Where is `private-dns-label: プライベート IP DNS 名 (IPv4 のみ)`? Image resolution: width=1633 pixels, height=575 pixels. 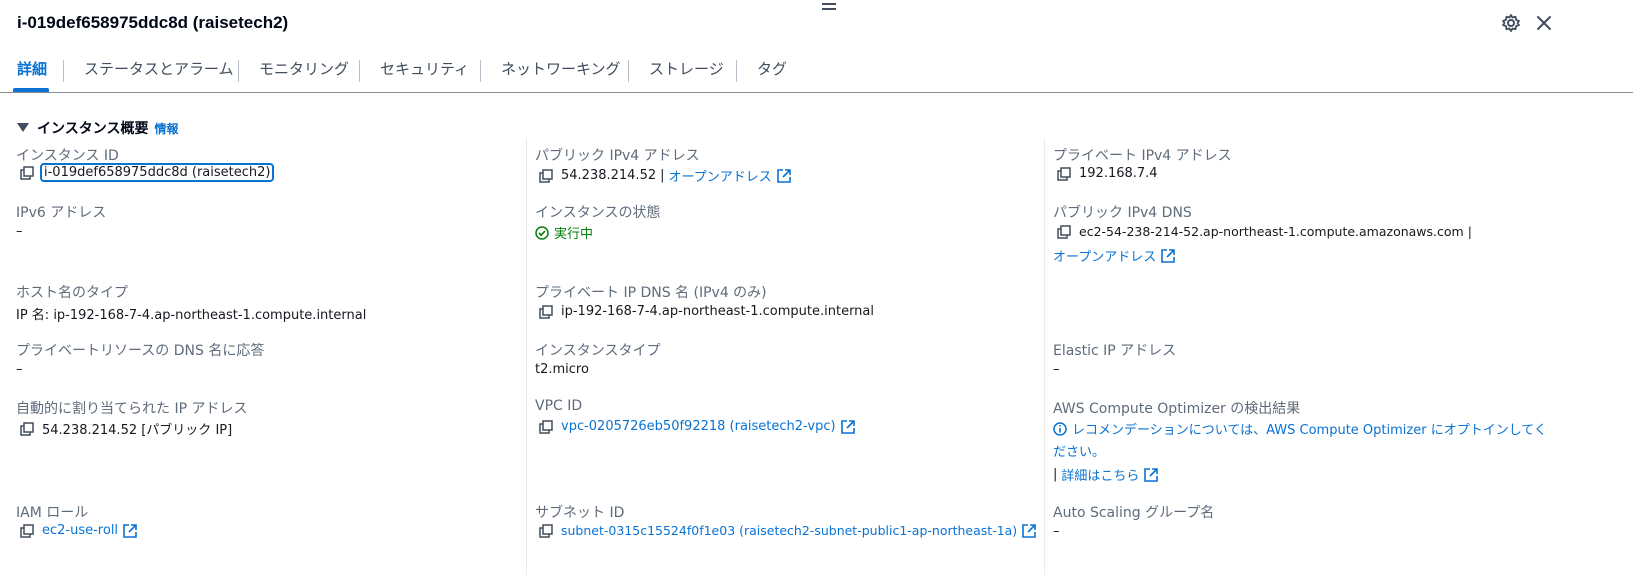 private-dns-label: プライベート IP DNS 名 (IPv4 のみ) is located at coordinates (651, 293).